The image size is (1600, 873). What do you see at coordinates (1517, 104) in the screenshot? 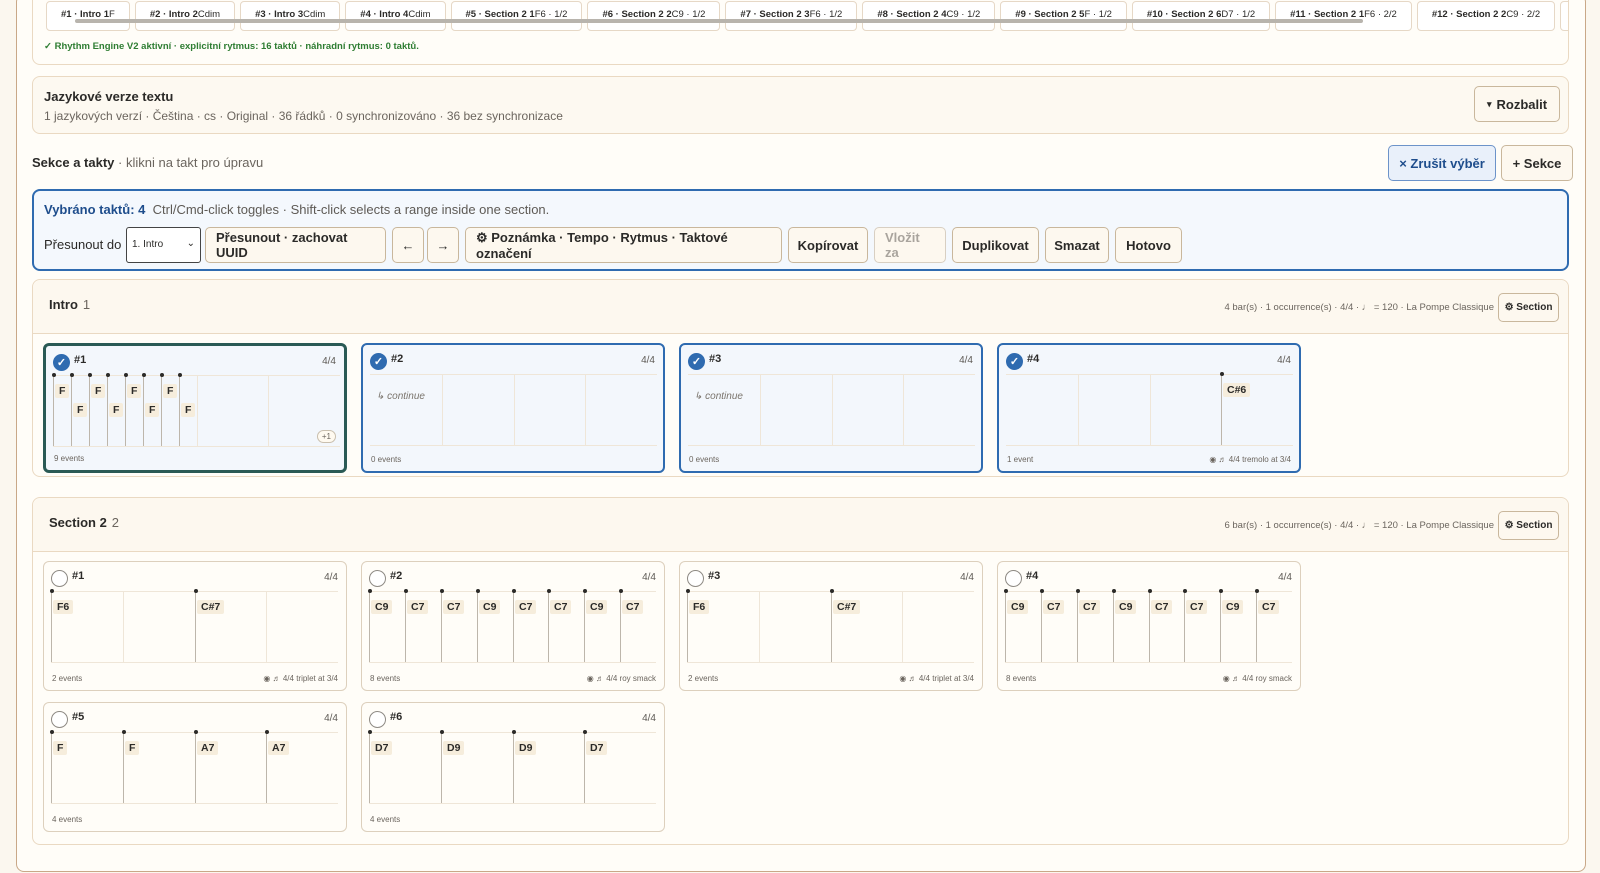
I see `expand-button: ▾ Rozbalit` at bounding box center [1517, 104].